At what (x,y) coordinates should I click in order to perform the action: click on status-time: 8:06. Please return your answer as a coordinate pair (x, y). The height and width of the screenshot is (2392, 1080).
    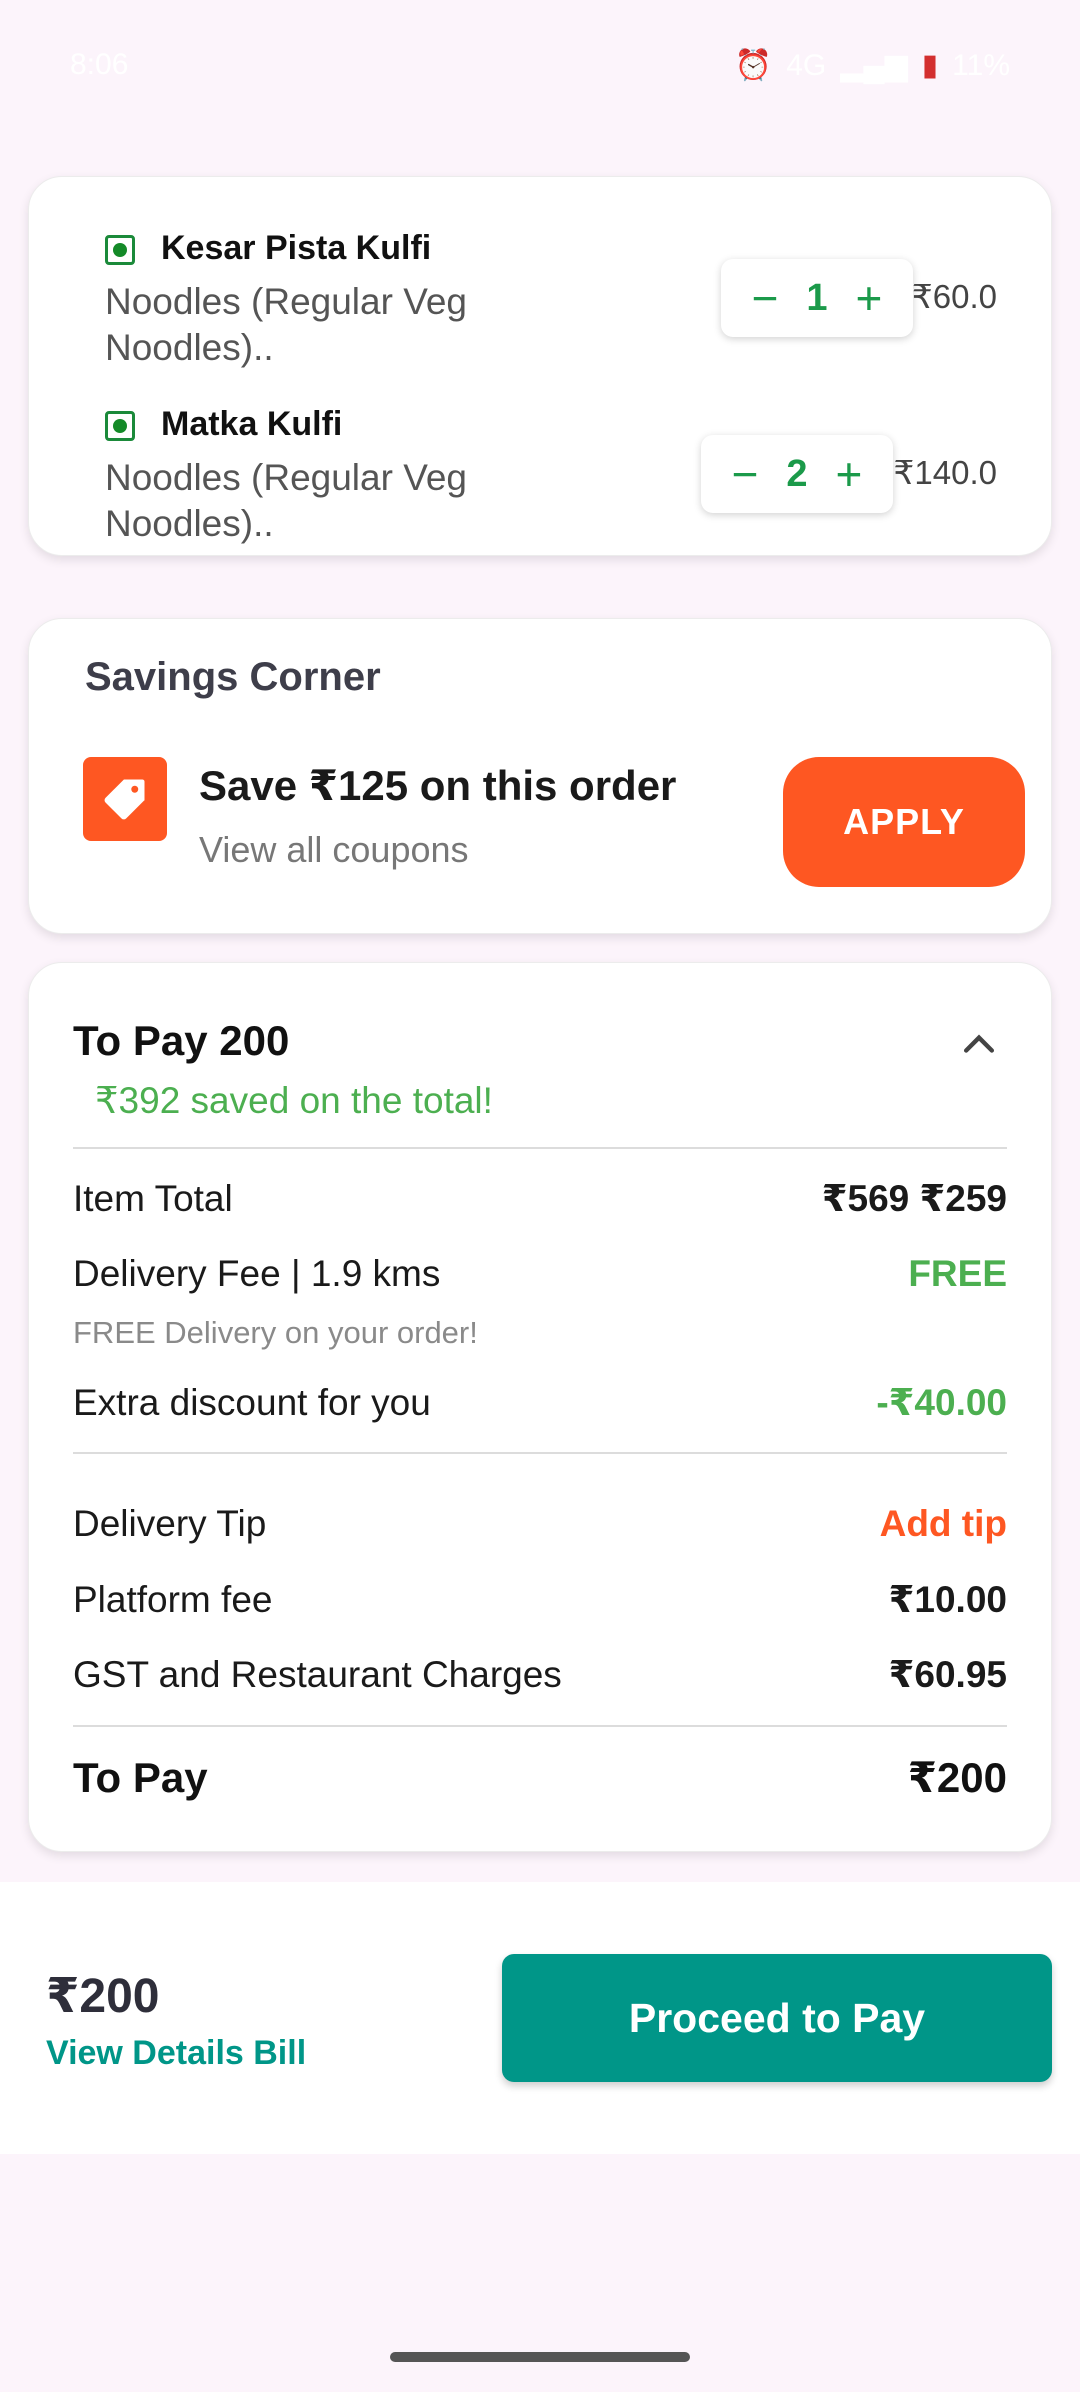
    Looking at the image, I should click on (99, 64).